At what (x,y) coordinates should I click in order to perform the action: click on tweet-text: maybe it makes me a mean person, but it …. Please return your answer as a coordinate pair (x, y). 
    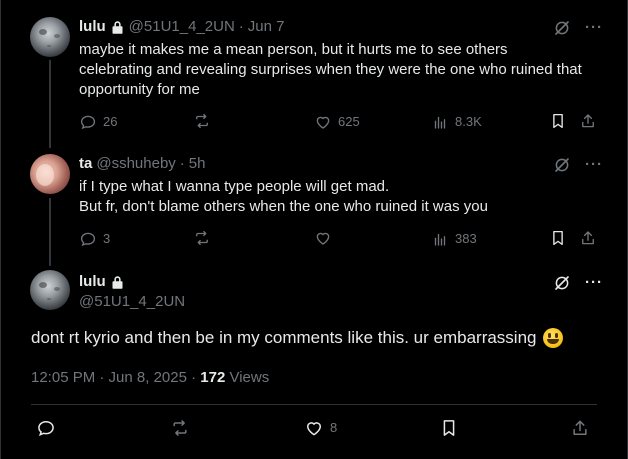
    Looking at the image, I should click on (330, 70).